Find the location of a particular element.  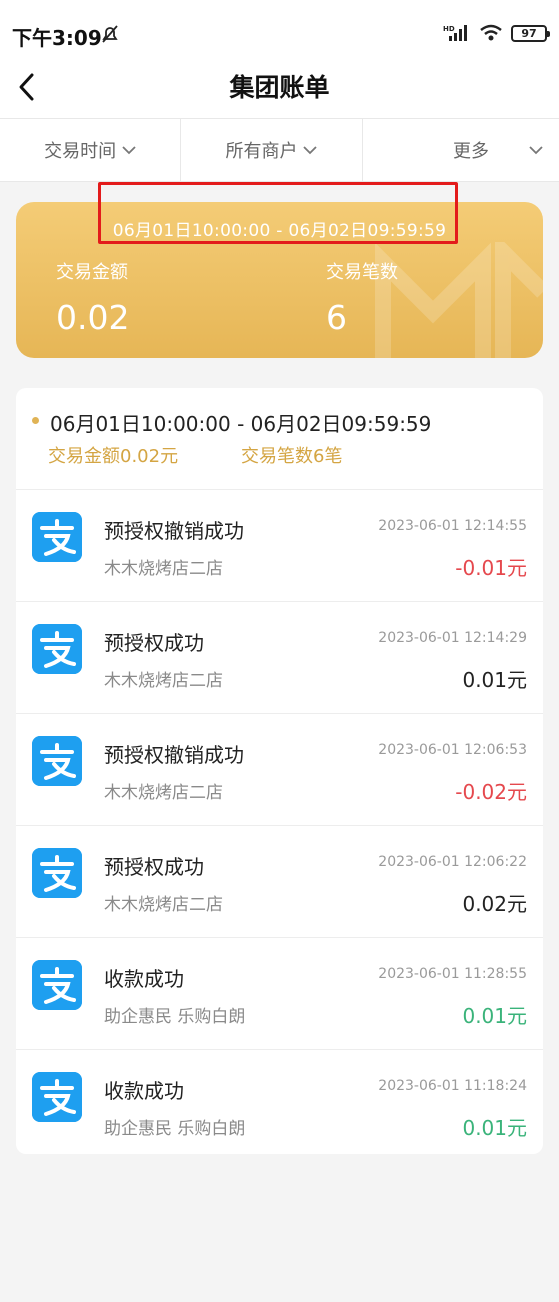

network-type: HD is located at coordinates (449, 29).